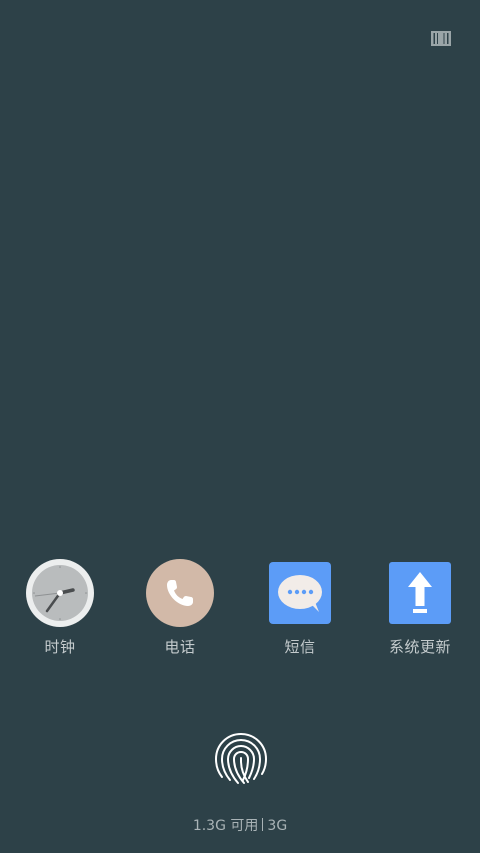  I want to click on app-phone: 电话, so click(180, 607).